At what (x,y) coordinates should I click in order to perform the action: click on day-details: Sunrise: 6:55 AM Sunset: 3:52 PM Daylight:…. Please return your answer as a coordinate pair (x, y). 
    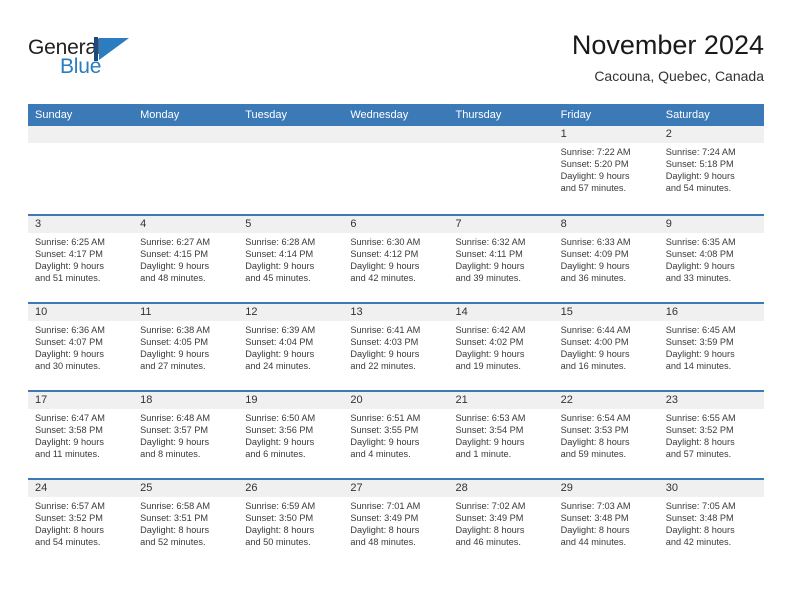
    Looking at the image, I should click on (711, 434).